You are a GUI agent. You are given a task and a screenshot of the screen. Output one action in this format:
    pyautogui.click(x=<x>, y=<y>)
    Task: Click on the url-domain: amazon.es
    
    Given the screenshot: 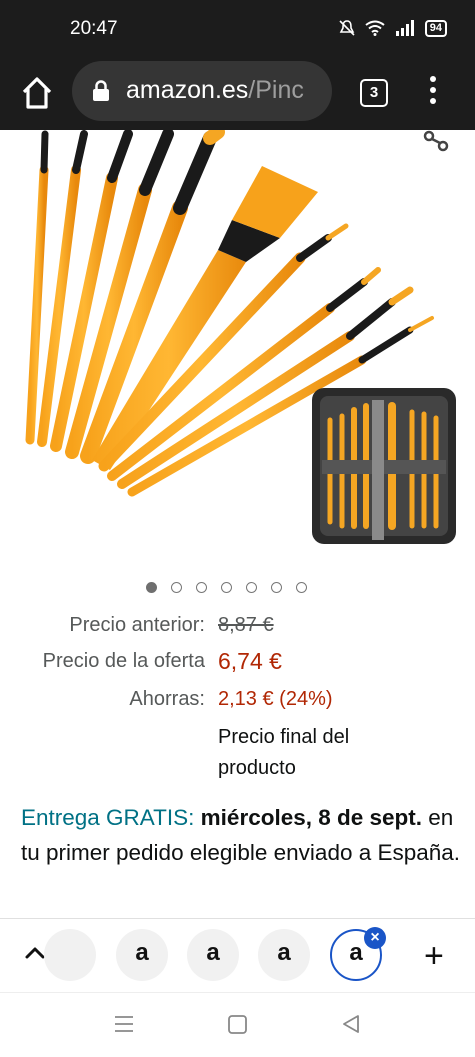 What is the action you would take?
    pyautogui.click(x=187, y=90)
    